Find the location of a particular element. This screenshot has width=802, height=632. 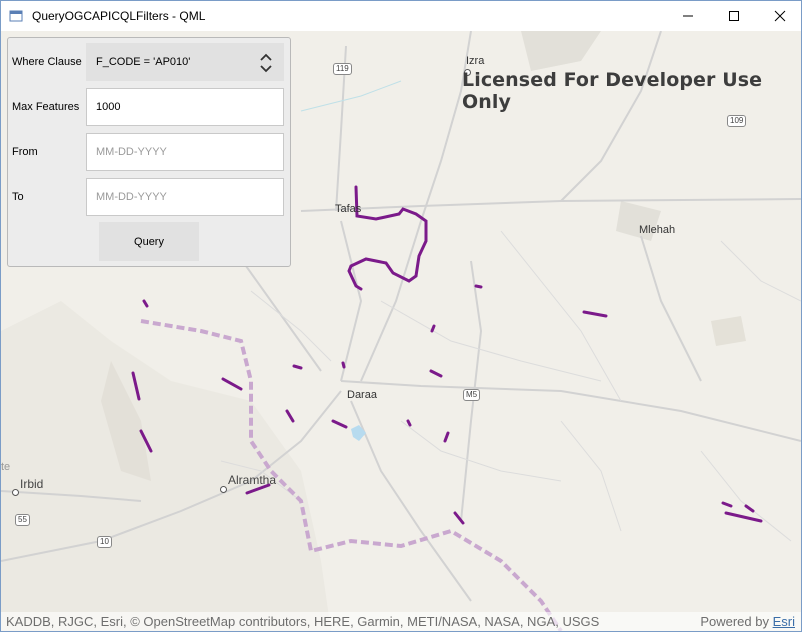

minimize-icon is located at coordinates (688, 16).